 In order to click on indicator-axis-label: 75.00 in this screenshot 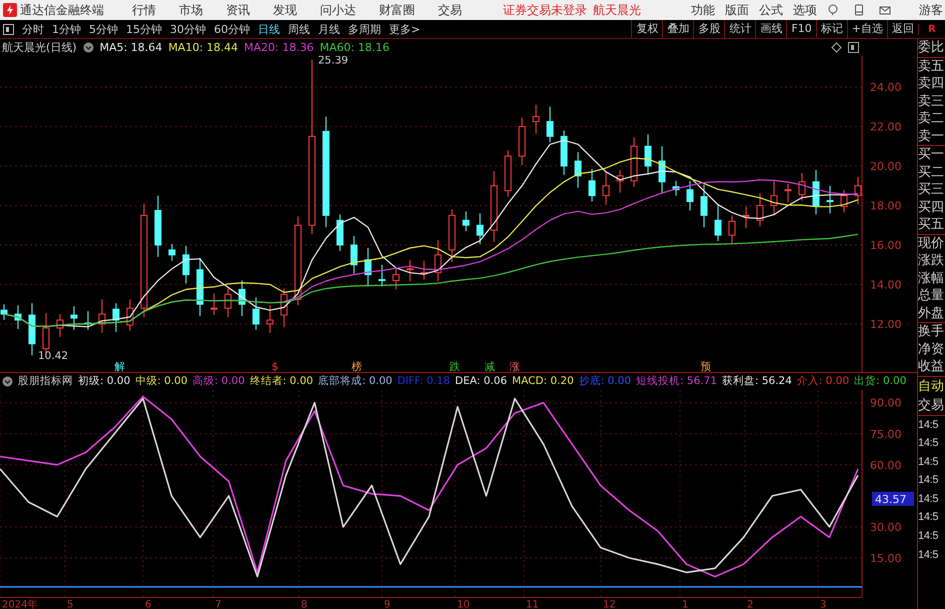, I will do `click(886, 434)`.